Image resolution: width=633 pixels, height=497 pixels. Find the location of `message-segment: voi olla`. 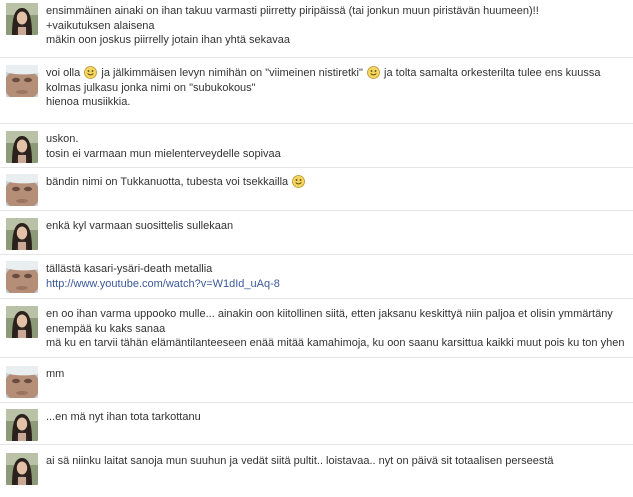

message-segment: voi olla is located at coordinates (63, 73).